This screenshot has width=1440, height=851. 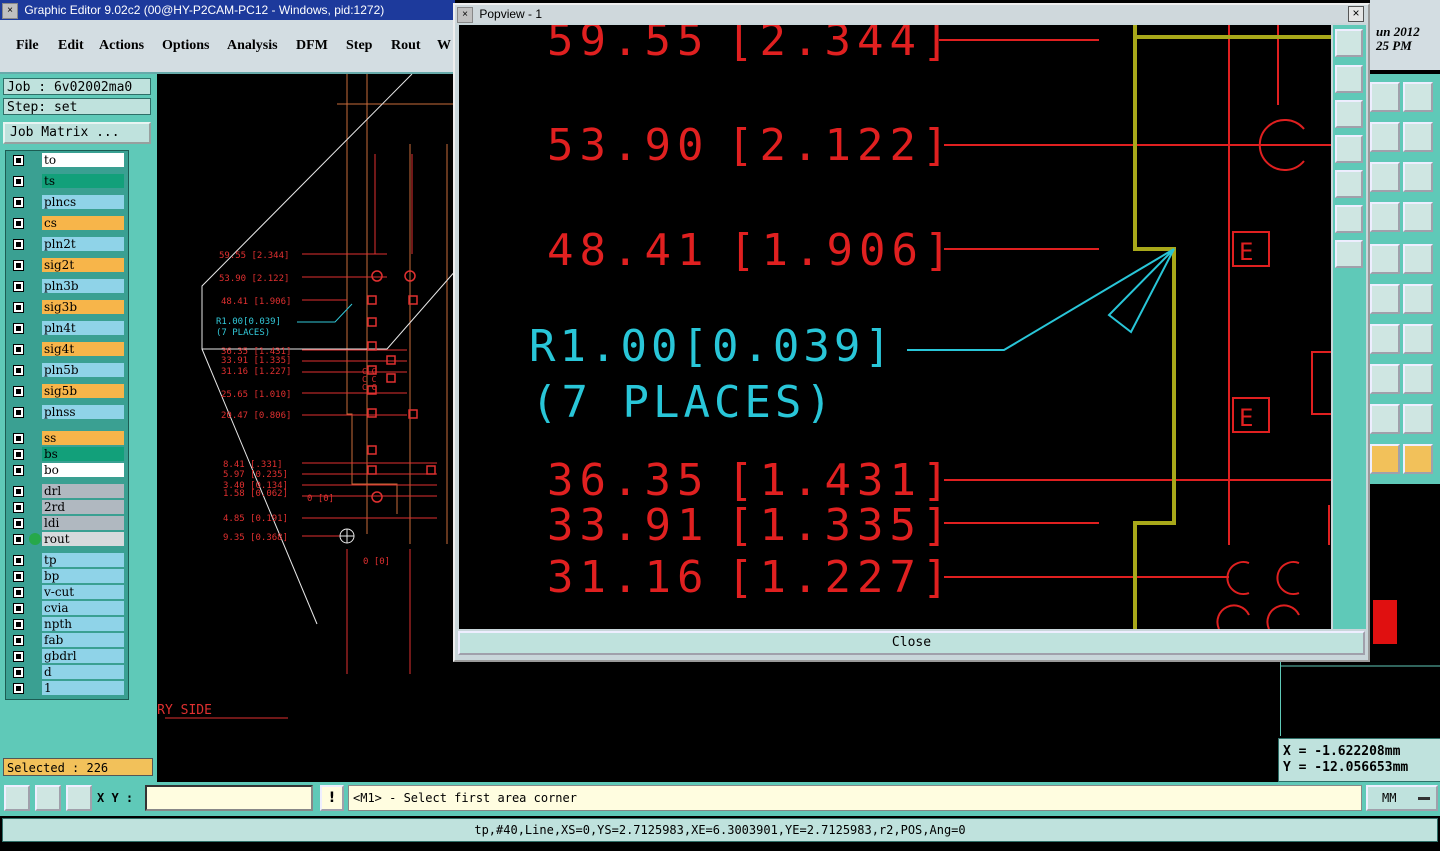 I want to click on layer-row-2rd: 2rd, so click(x=67, y=507).